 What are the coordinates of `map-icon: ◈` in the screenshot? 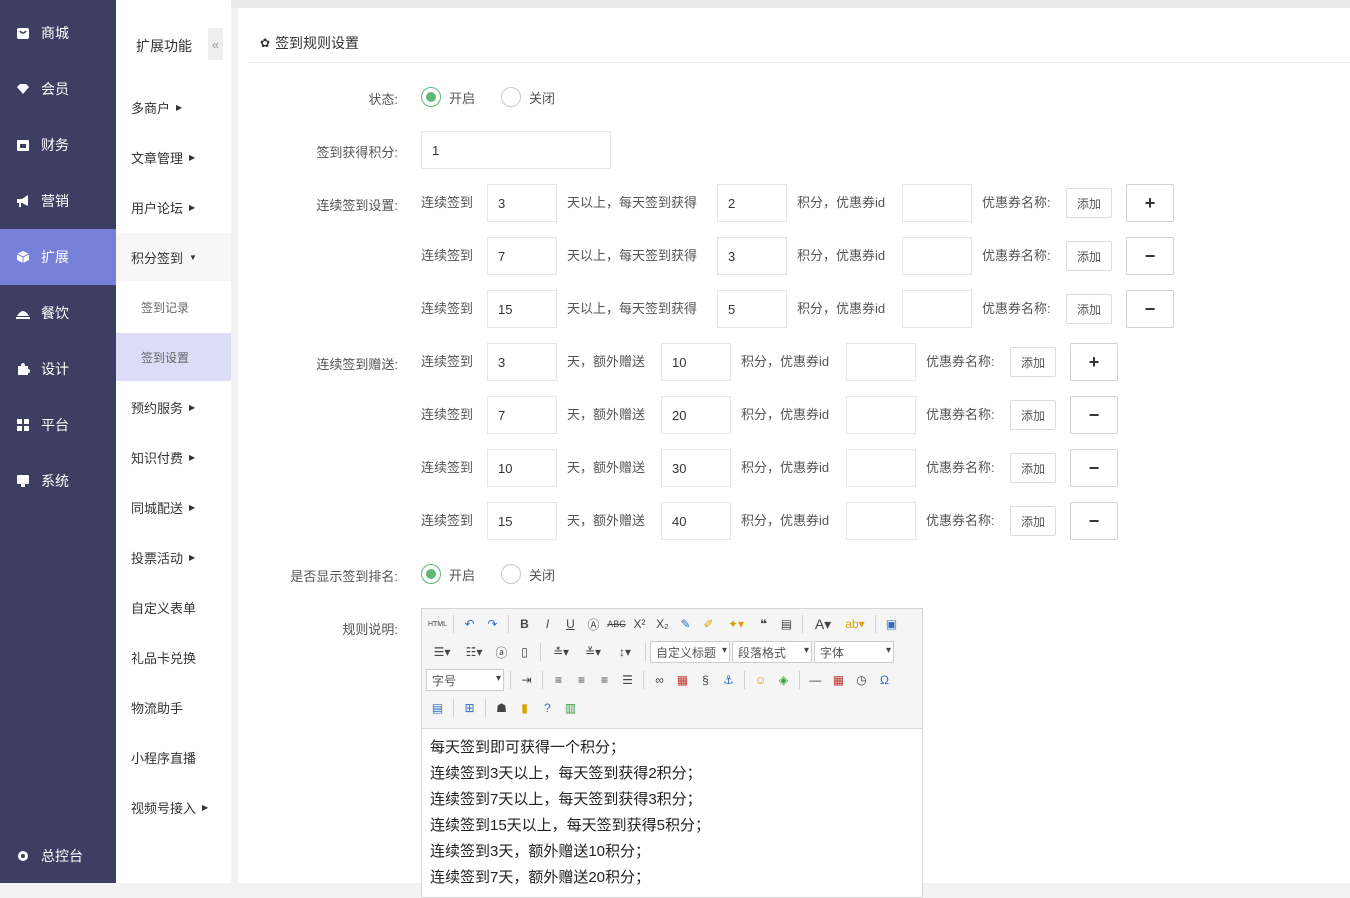 It's located at (783, 680).